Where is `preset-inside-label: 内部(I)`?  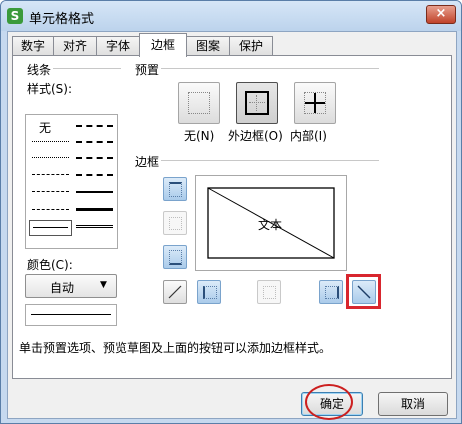
preset-inside-label: 内部(I) is located at coordinates (308, 136).